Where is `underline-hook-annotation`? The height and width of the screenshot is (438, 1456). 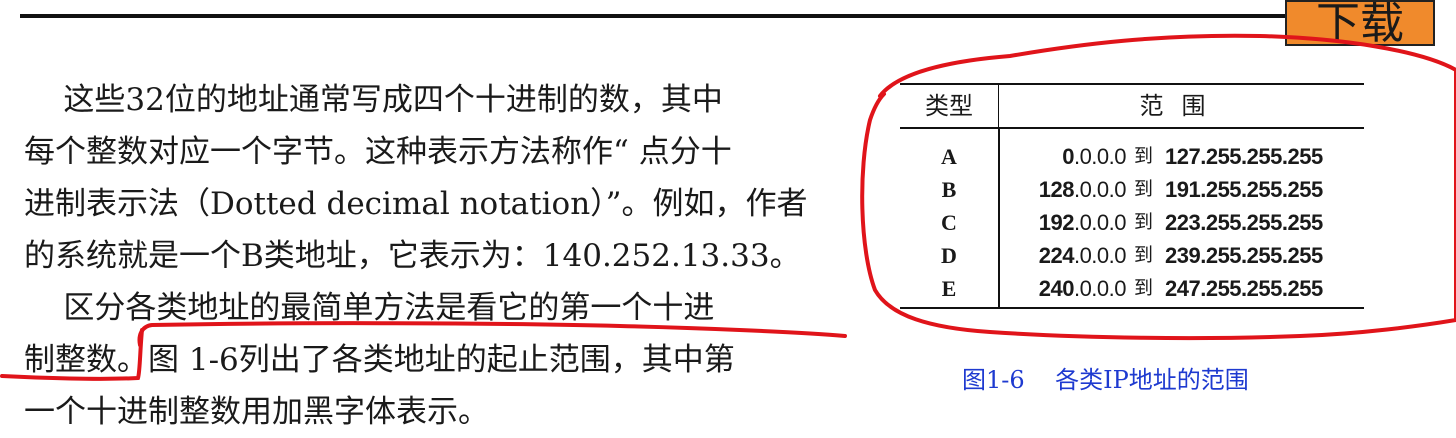
underline-hook-annotation is located at coordinates (72, 354).